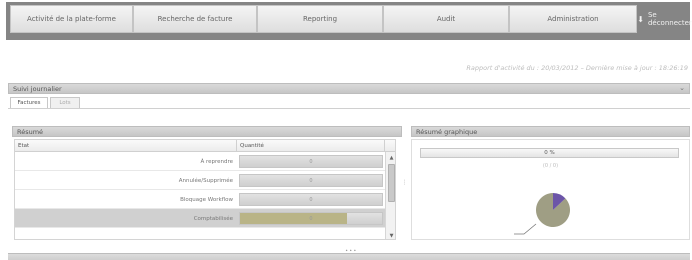 Image resolution: width=692 pixels, height=260 pixels. Describe the element at coordinates (349, 88) in the screenshot. I see `daily-panel-header: Suivi journalier ⌄` at that location.